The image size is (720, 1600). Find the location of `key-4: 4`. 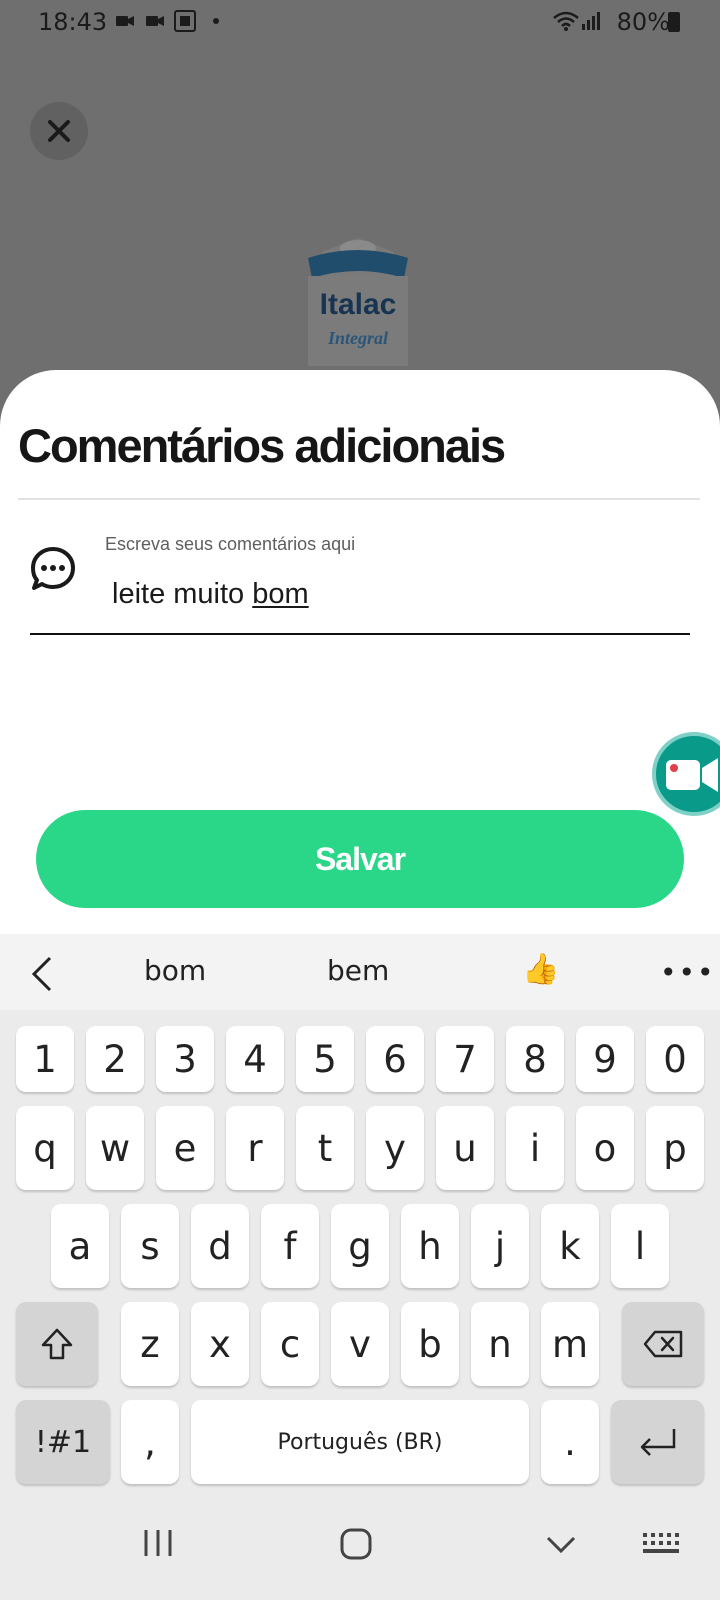

key-4: 4 is located at coordinates (255, 1059).